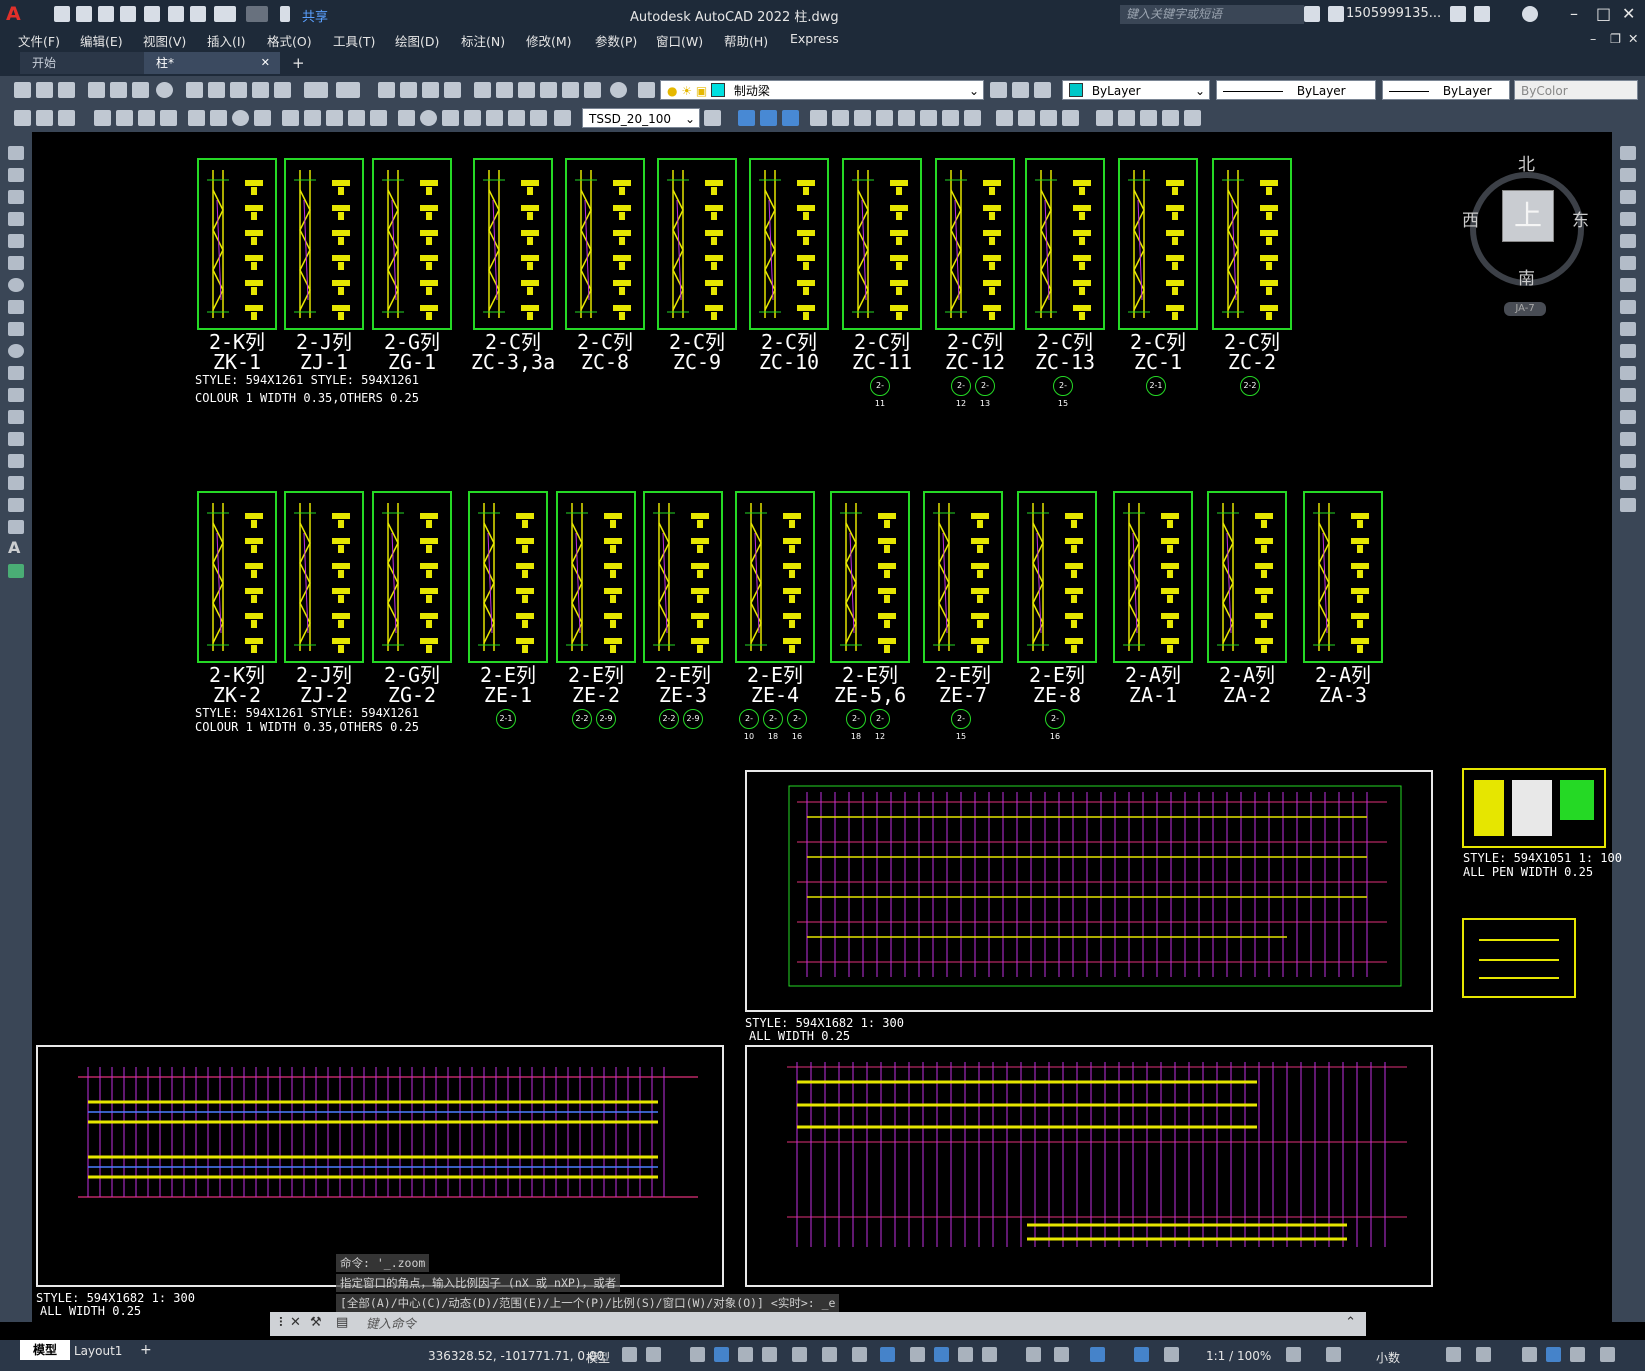 The height and width of the screenshot is (1371, 1645). I want to click on menu-dimension: 标注(N), so click(483, 40).